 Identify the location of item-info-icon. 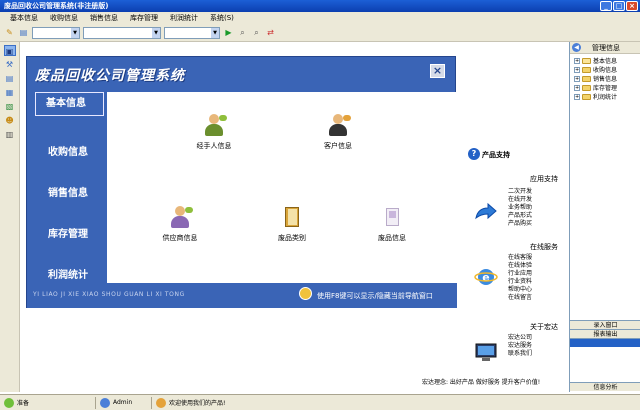
(392, 218).